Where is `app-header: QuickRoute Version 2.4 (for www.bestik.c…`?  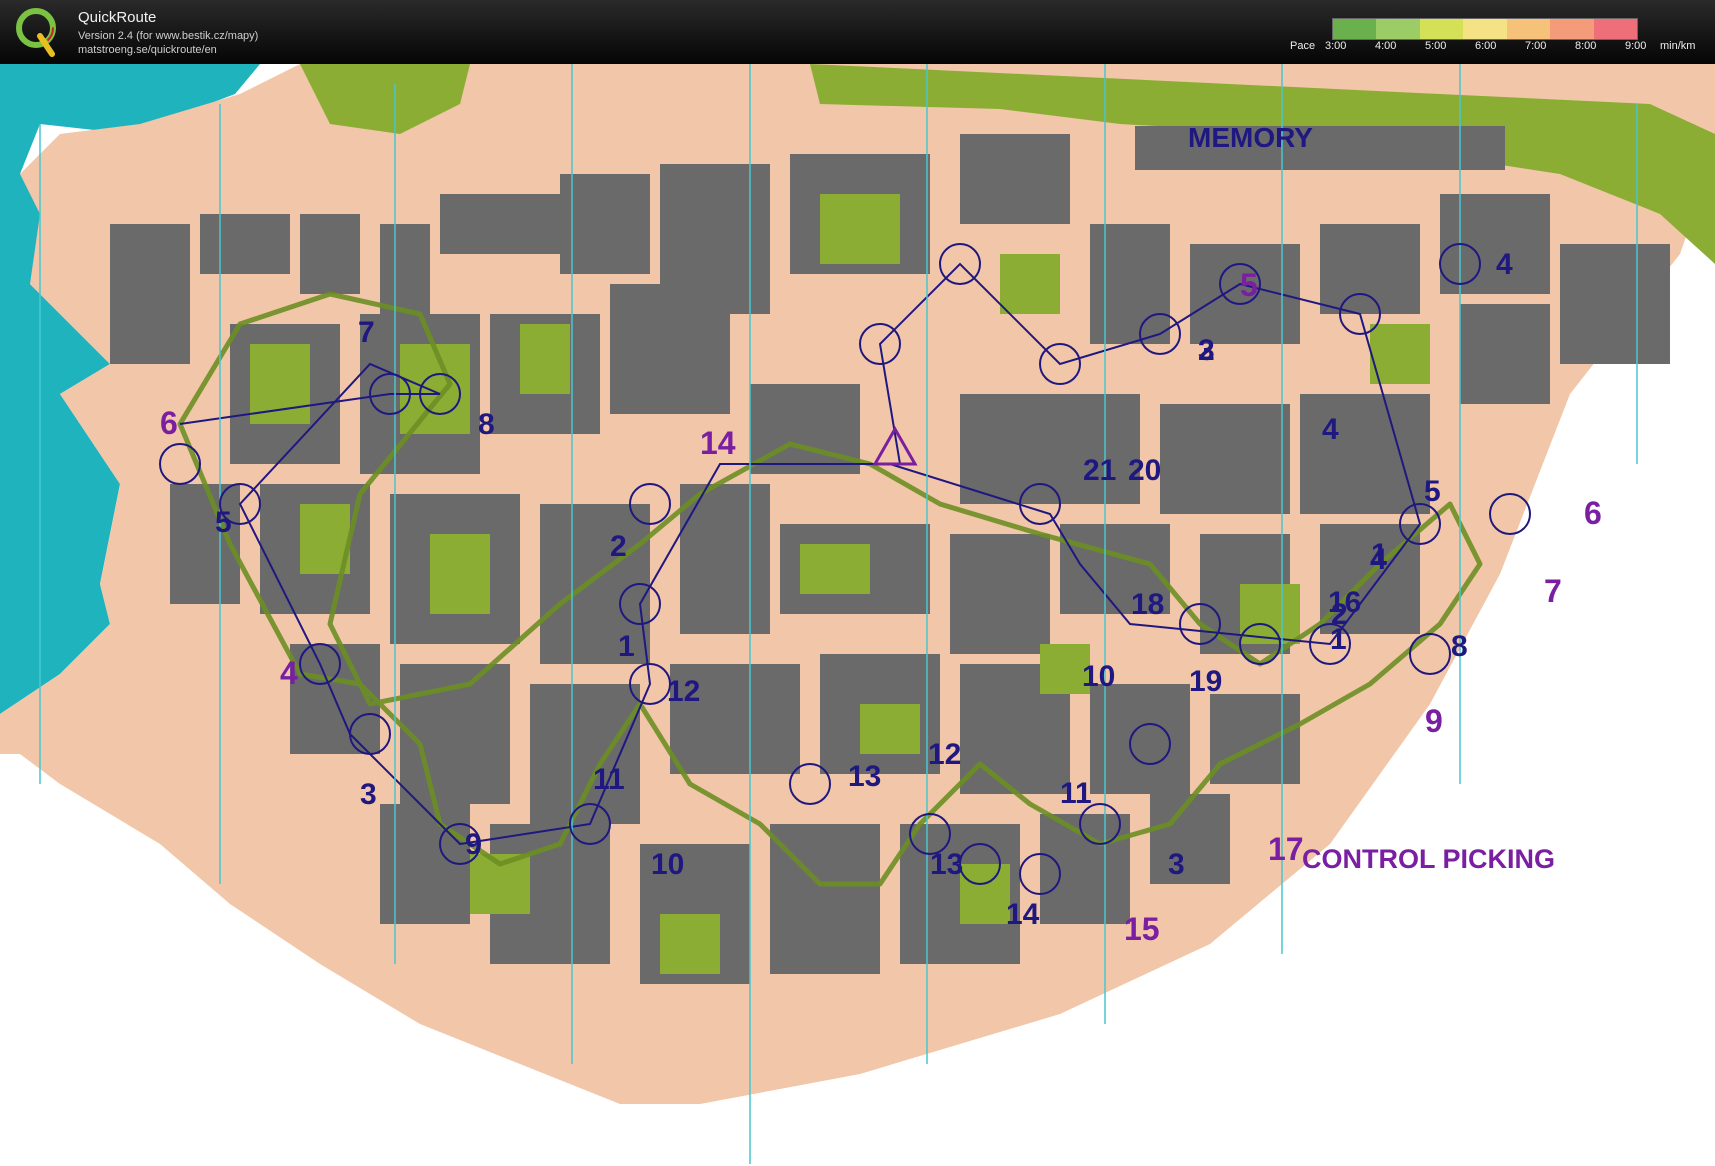
app-header: QuickRoute Version 2.4 (for www.bestik.c… is located at coordinates (857, 32).